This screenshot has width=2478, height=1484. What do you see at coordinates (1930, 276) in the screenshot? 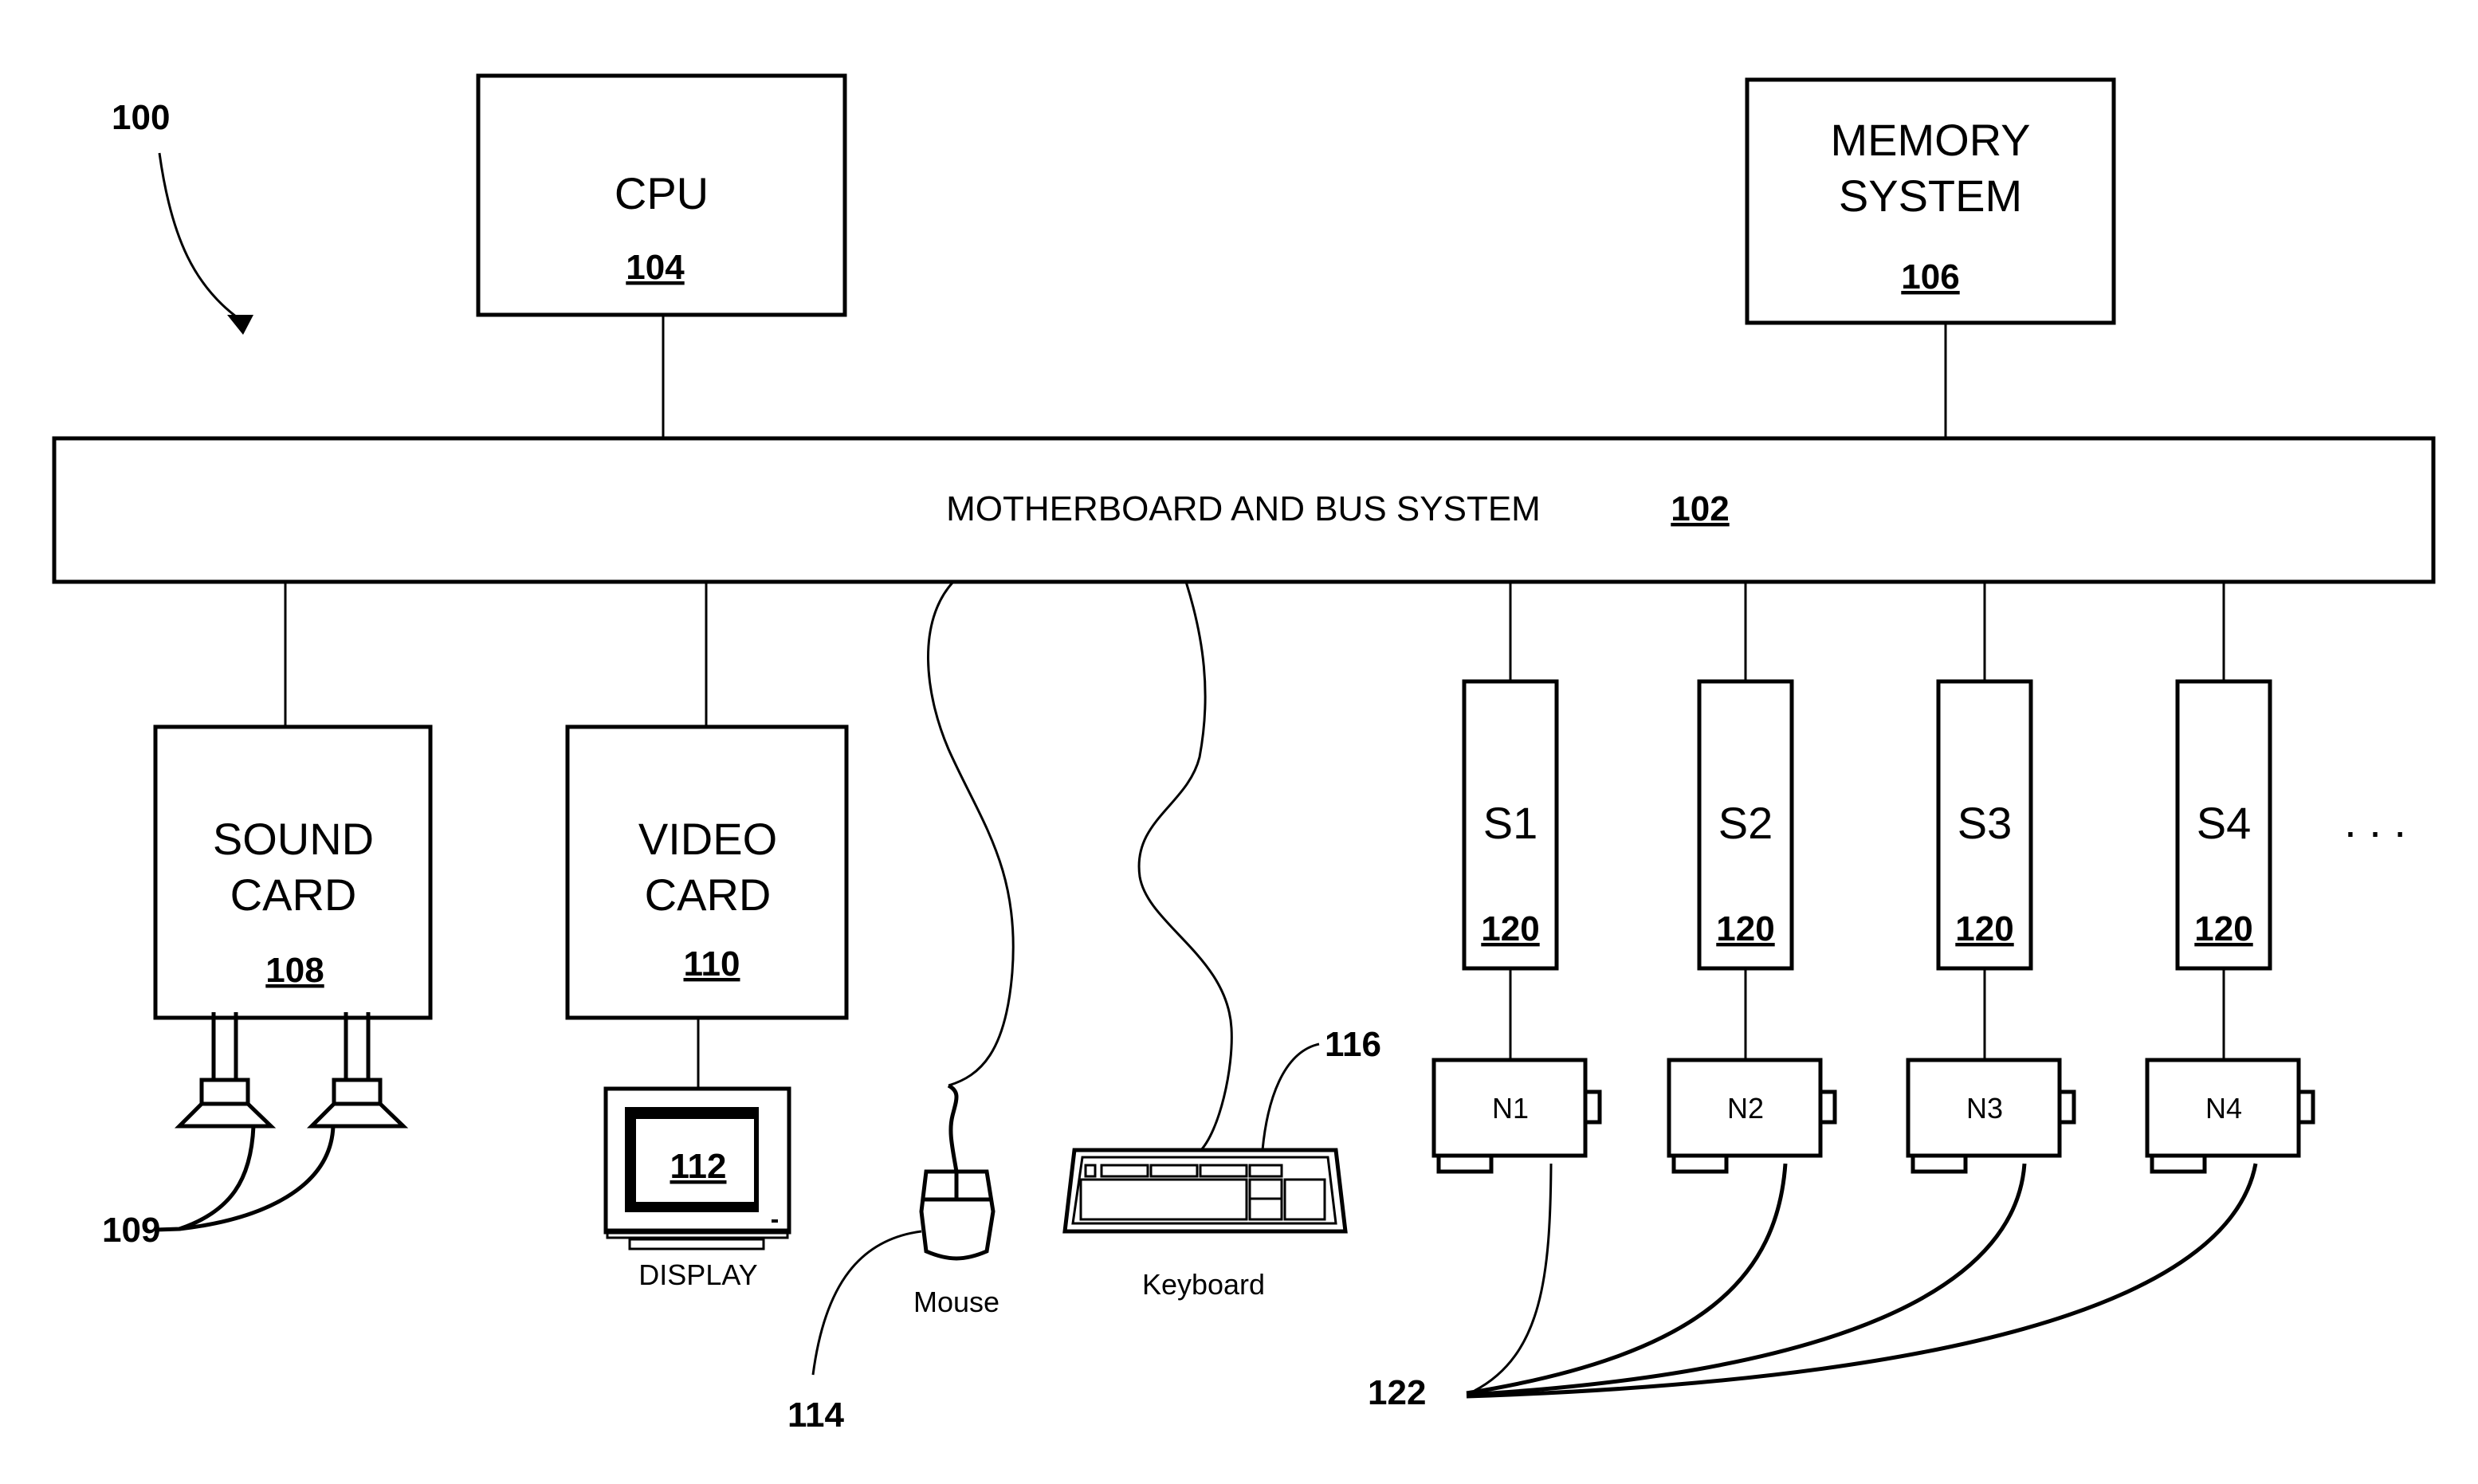
I see `memory-ref: 106` at bounding box center [1930, 276].